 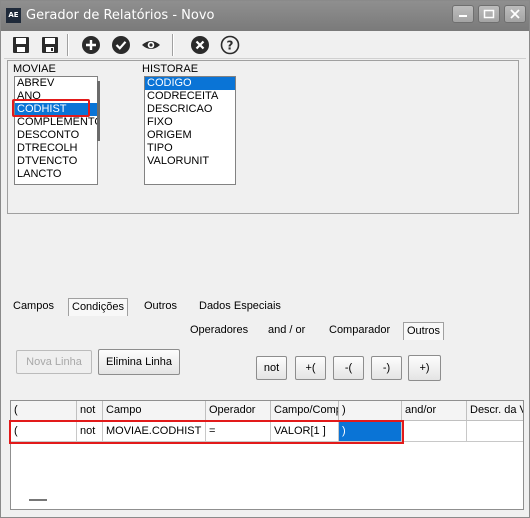 What do you see at coordinates (434, 411) in the screenshot?
I see `column-header: and/or` at bounding box center [434, 411].